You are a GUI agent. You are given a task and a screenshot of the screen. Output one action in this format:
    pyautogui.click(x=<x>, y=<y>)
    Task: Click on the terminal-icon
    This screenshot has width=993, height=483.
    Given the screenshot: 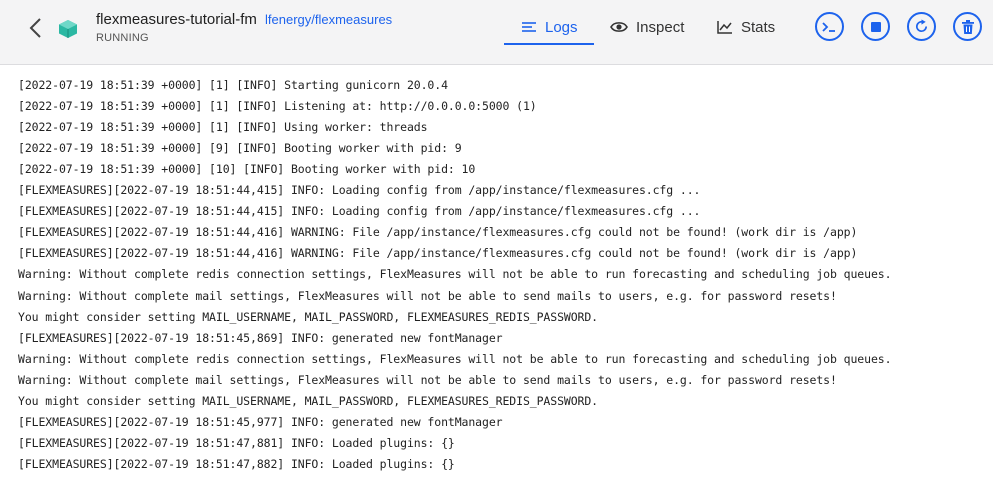 What is the action you would take?
    pyautogui.click(x=828, y=26)
    